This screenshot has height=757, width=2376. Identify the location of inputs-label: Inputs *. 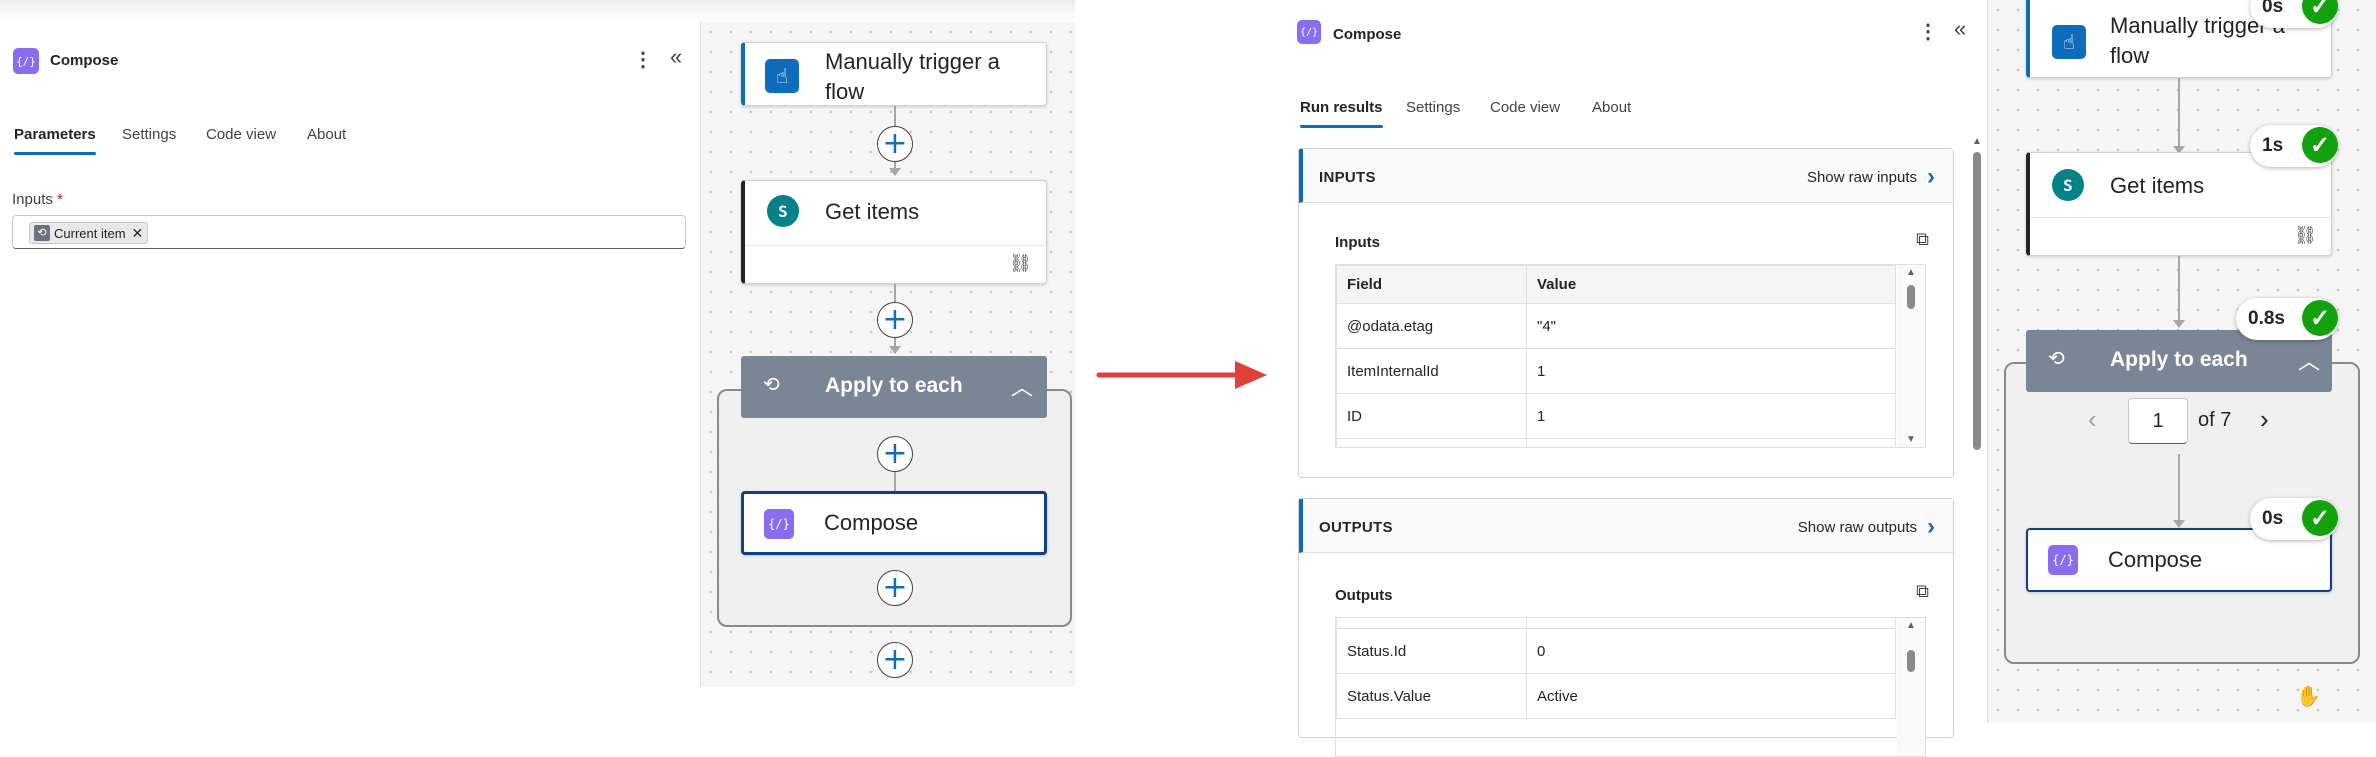
(37, 199).